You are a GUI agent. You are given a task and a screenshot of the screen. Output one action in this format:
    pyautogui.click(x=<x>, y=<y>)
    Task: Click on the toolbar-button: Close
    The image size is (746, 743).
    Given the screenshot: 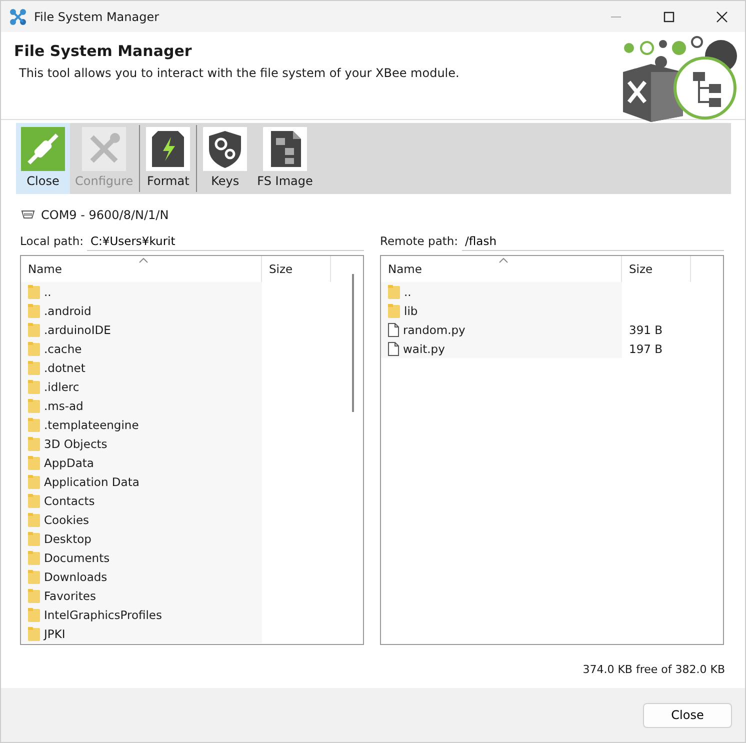 What is the action you would take?
    pyautogui.click(x=43, y=158)
    